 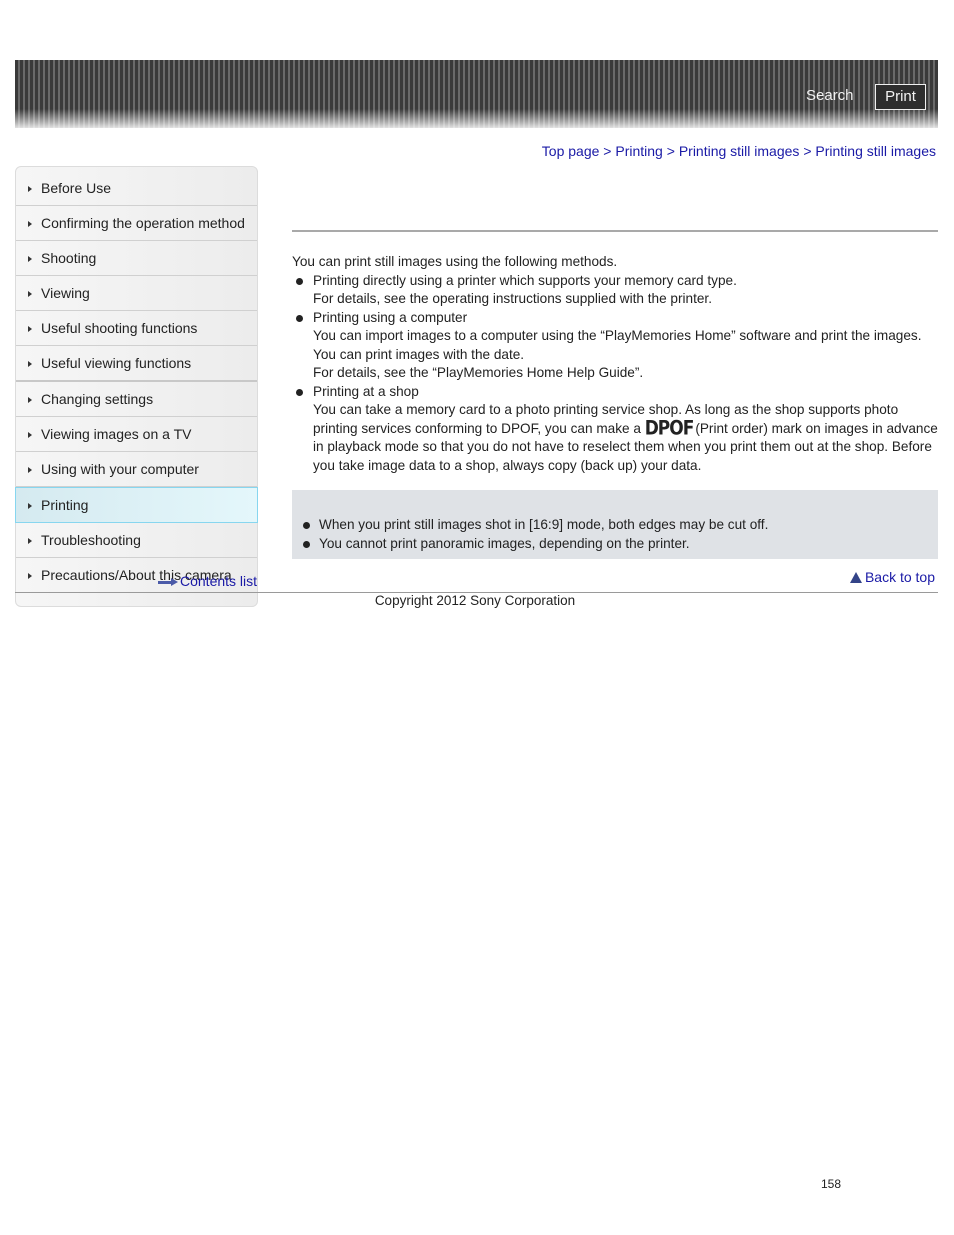 I want to click on sidebar-item-label: Confirming the operation method, so click(x=143, y=223).